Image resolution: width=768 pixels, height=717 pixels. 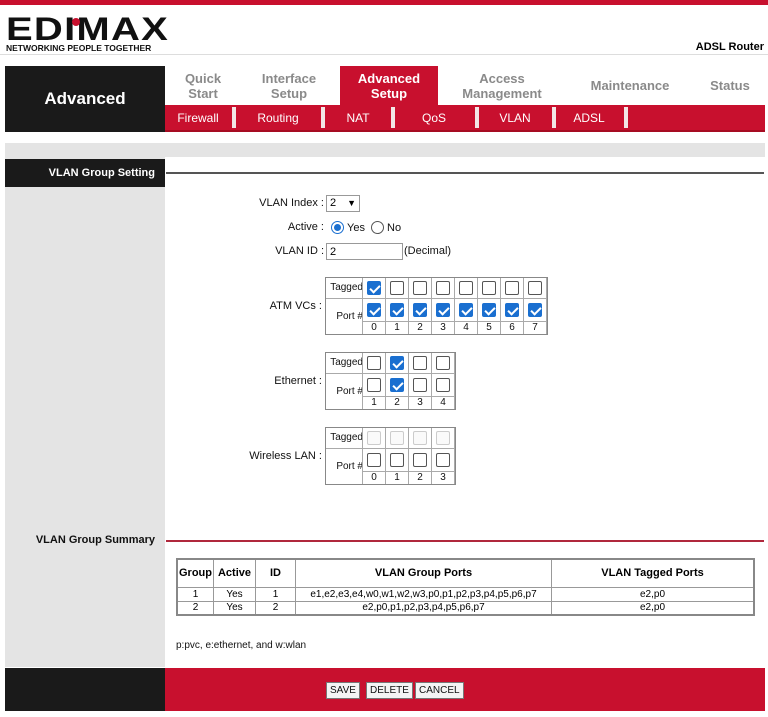 What do you see at coordinates (85, 412) in the screenshot?
I see `left-column` at bounding box center [85, 412].